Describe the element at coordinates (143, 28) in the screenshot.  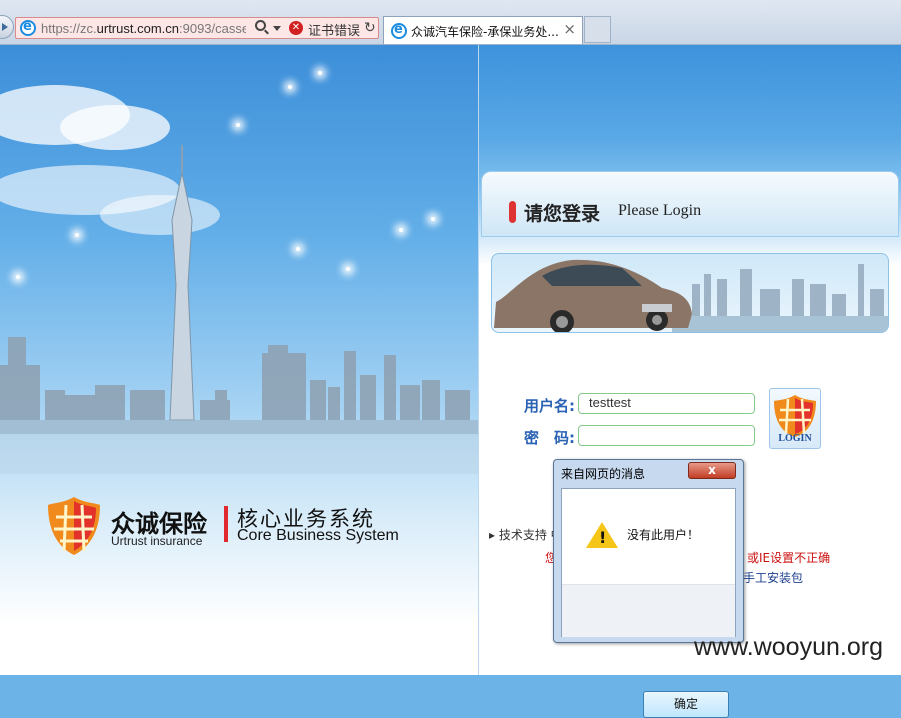
I see `url-text: https://zc.urtrust.com.cn:9093/casser` at that location.